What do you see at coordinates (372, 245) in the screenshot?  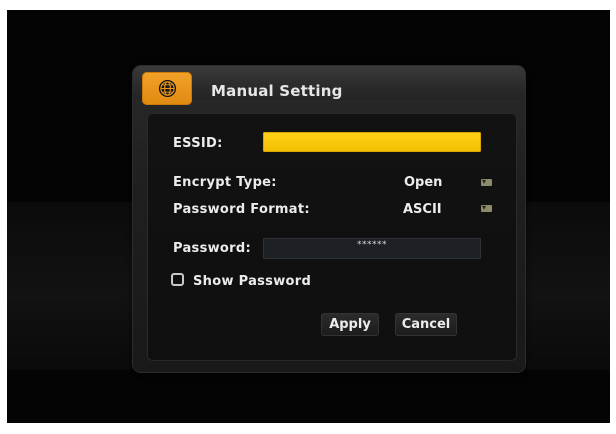 I see `password-mask-text: ******` at bounding box center [372, 245].